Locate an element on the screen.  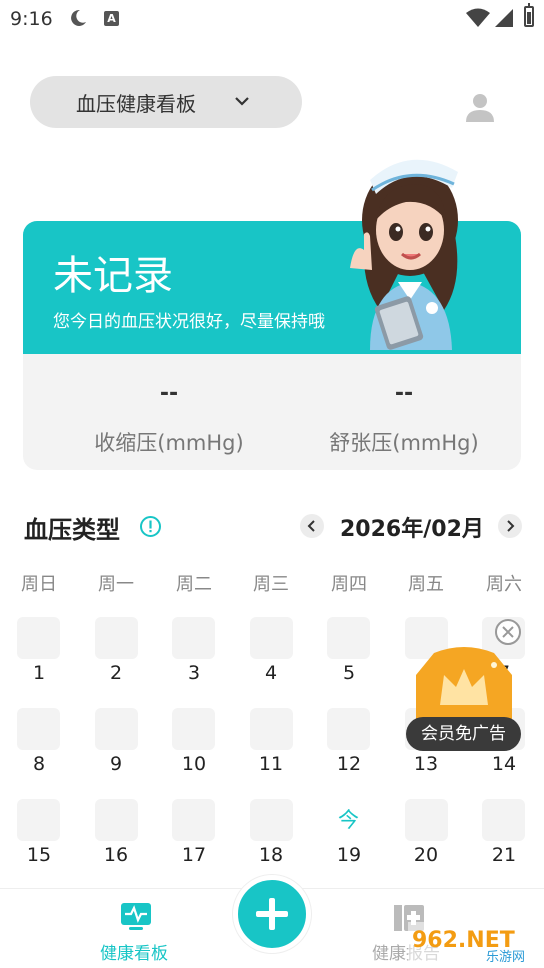
info-icon is located at coordinates (150, 526).